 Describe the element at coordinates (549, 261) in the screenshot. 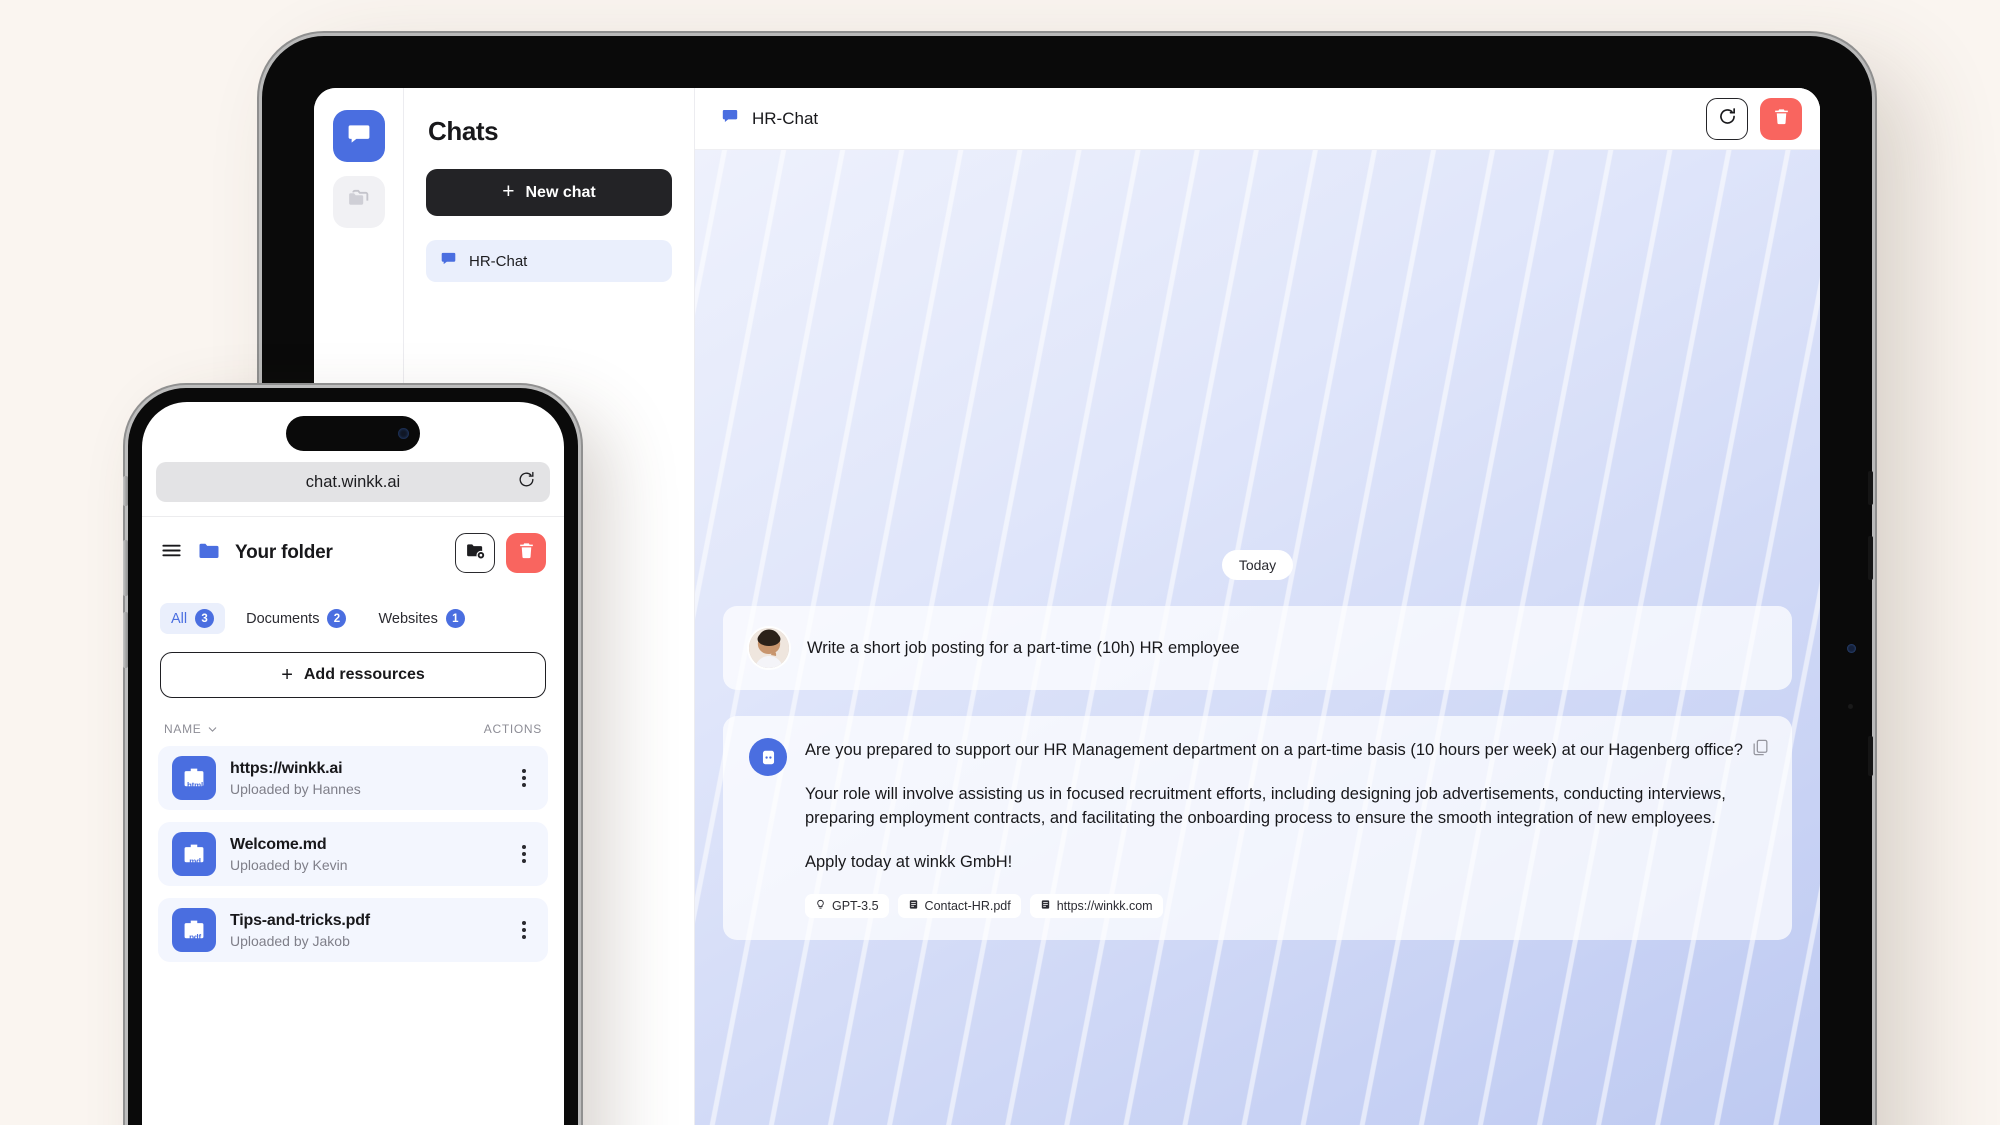

I see `chat-list-item-hr-chat: HR-Chat` at that location.